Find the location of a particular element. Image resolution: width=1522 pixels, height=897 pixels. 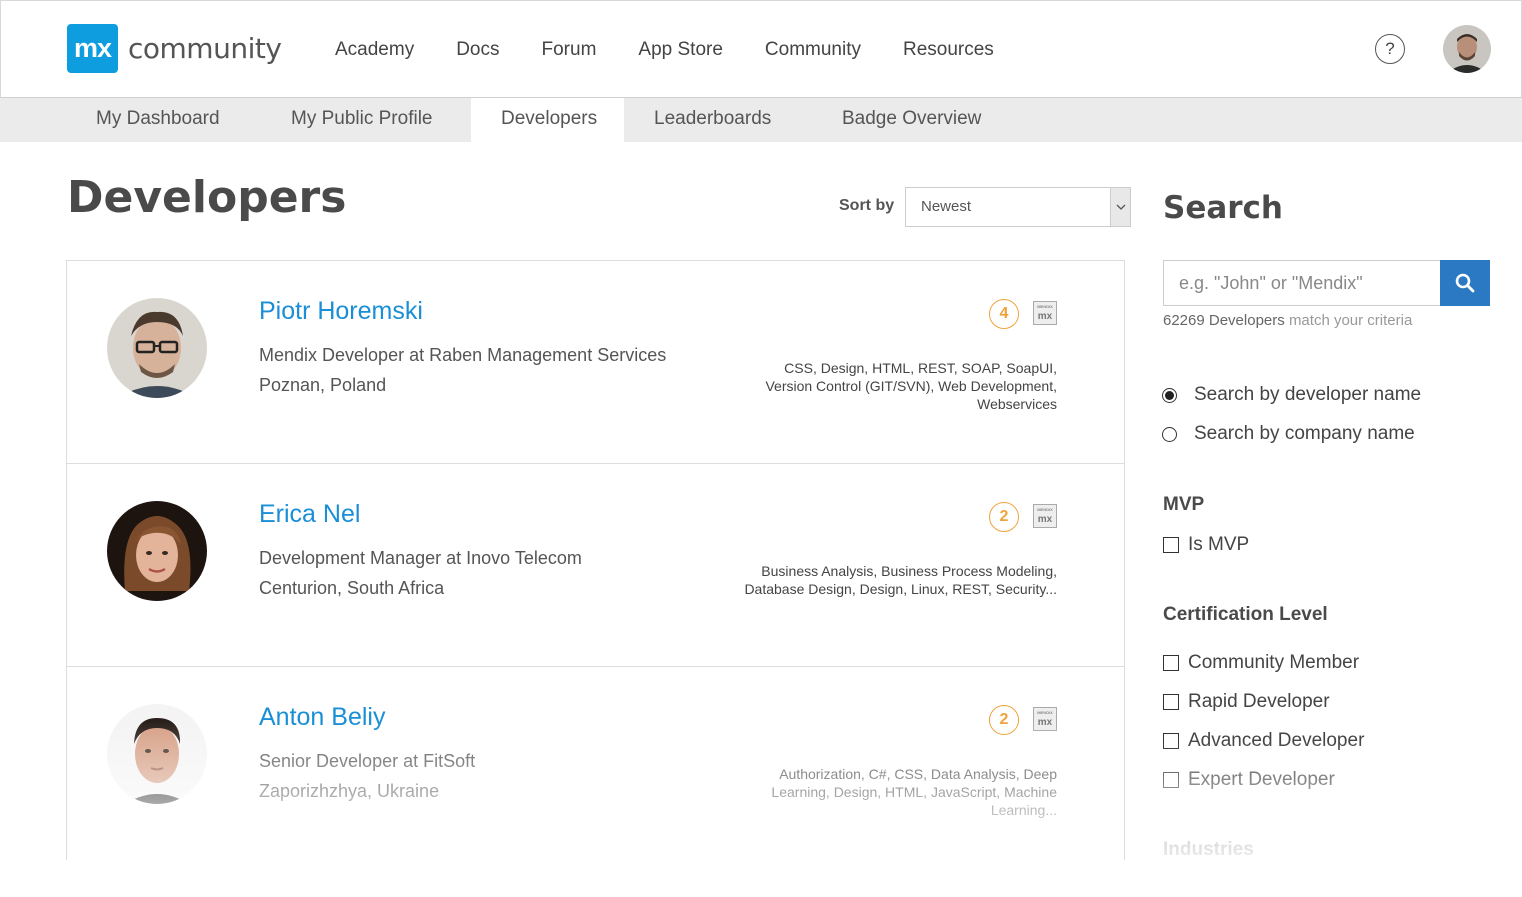

search-icon is located at coordinates (1465, 283).